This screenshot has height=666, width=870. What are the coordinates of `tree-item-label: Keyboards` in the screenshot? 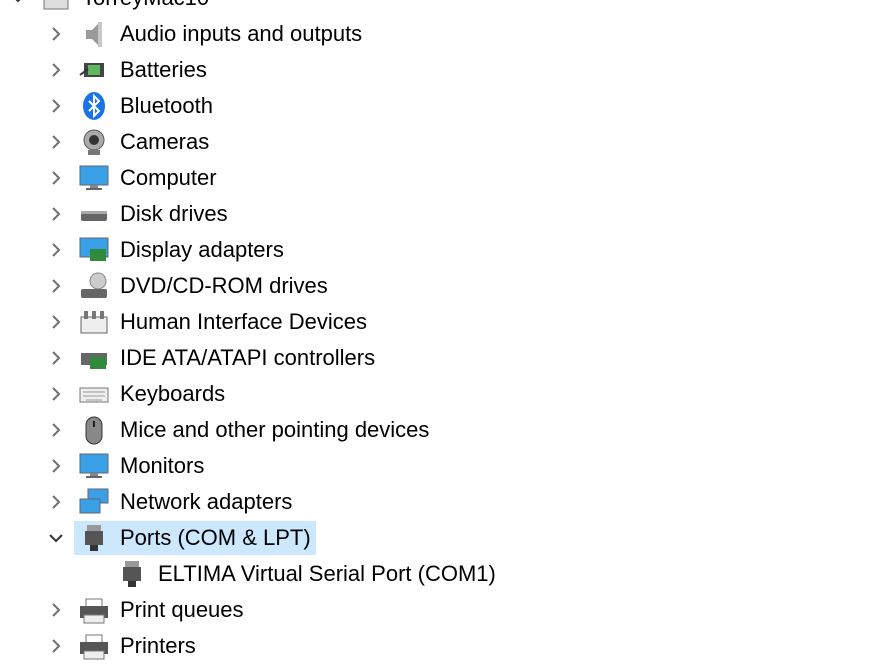 It's located at (173, 393).